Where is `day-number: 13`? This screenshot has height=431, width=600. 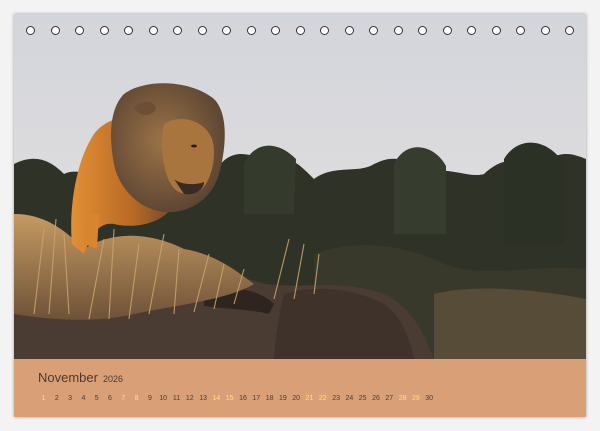 day-number: 13 is located at coordinates (203, 398).